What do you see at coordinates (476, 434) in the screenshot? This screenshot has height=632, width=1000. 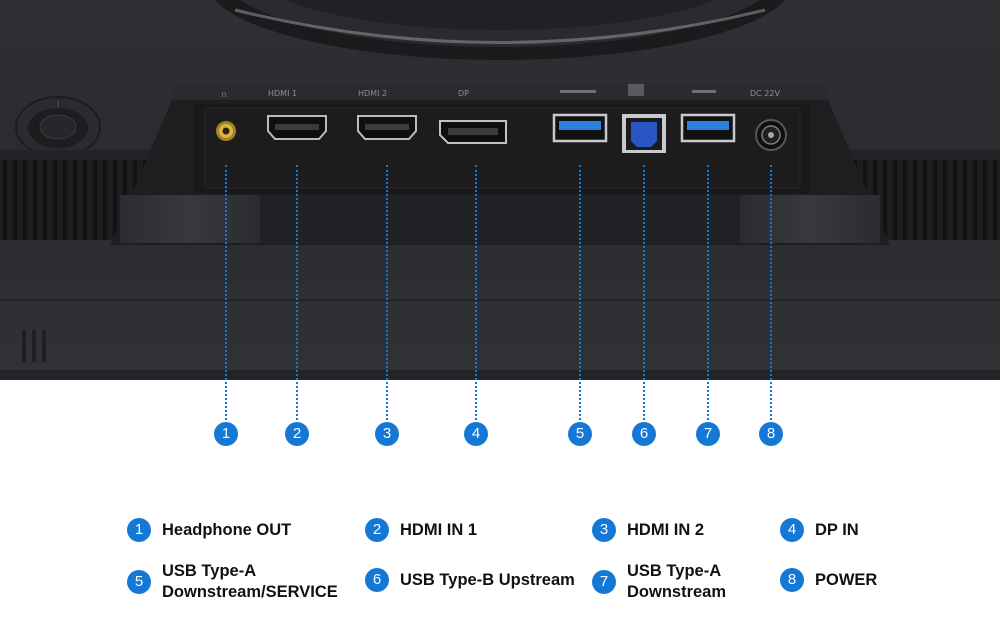 I see `port-number-badge: 4` at bounding box center [476, 434].